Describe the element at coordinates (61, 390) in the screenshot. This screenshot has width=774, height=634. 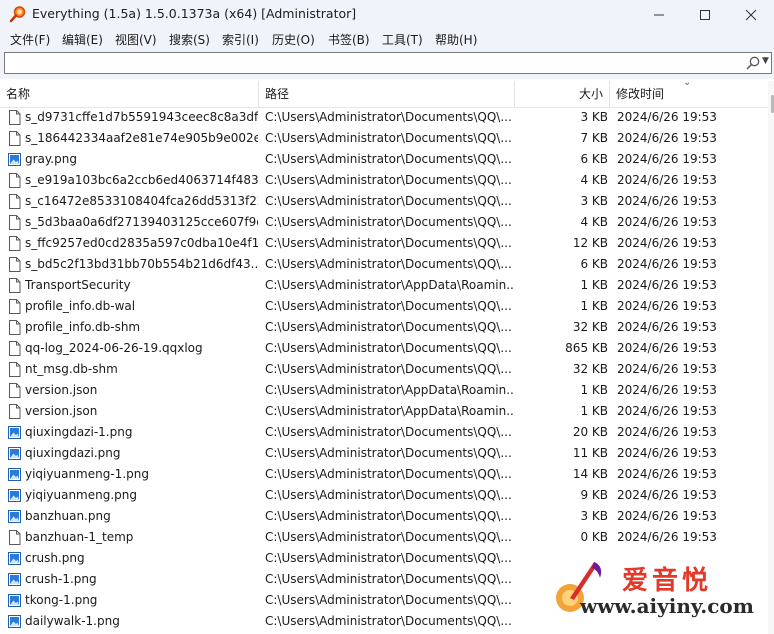
I see `file-name: version.json` at that location.